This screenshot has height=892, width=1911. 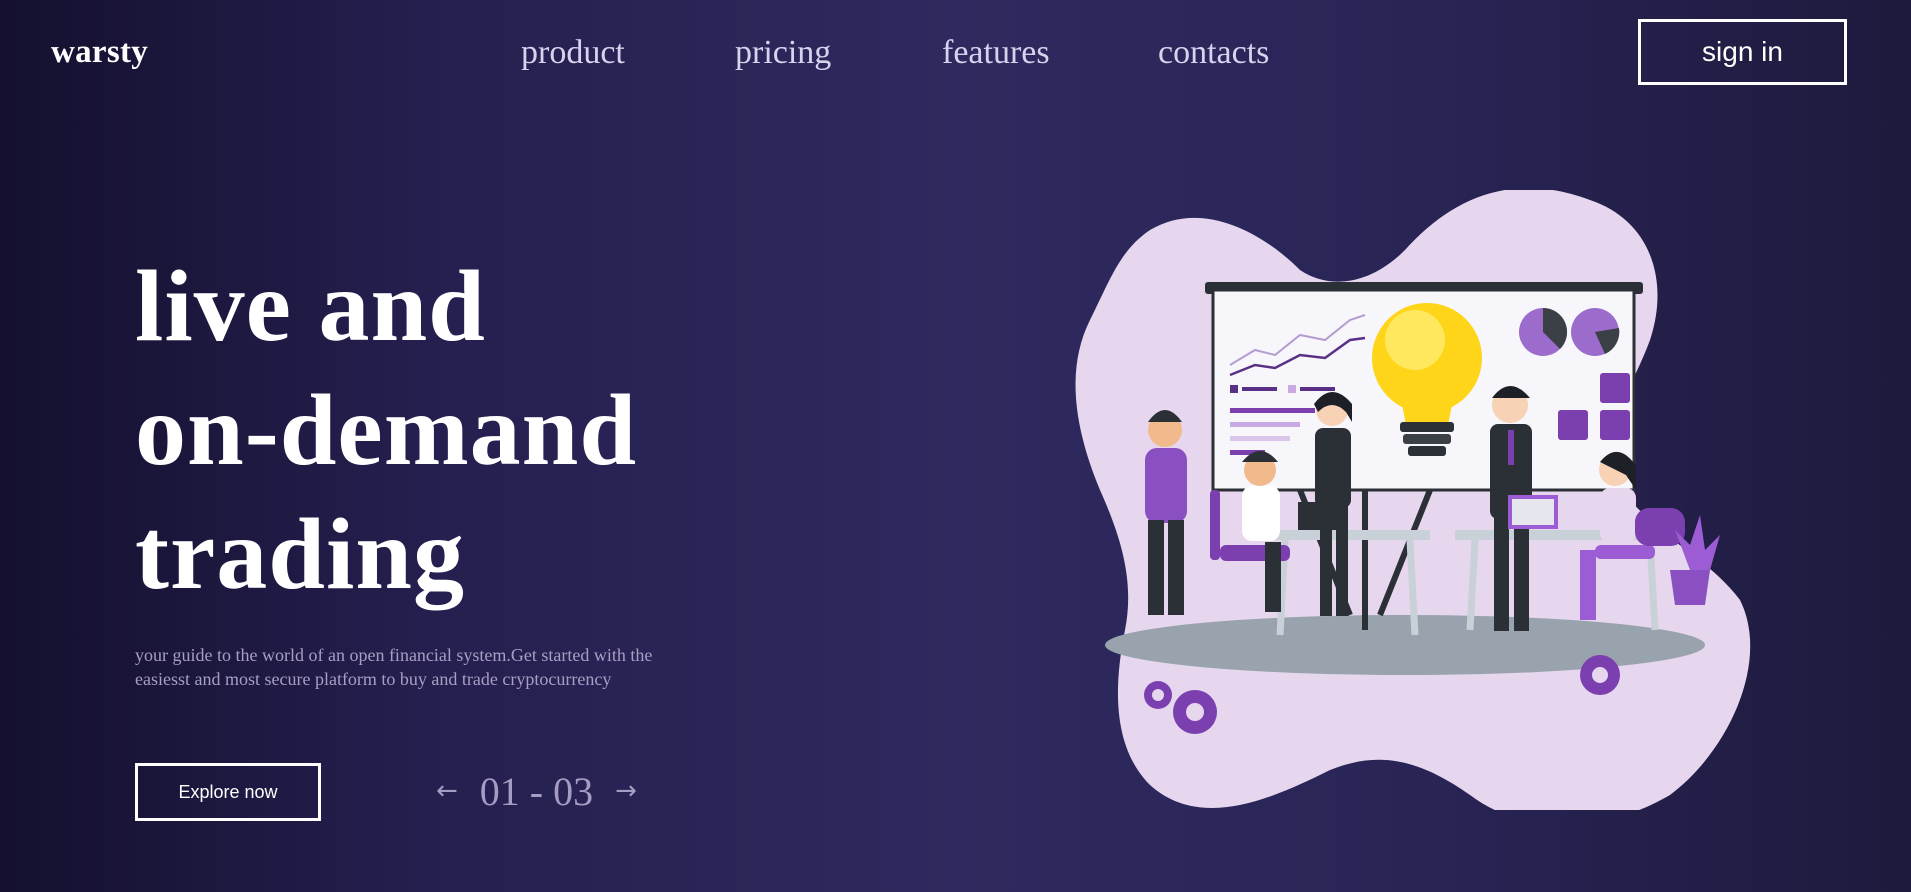 I want to click on slide-counter: 01 - 03, so click(x=536, y=791).